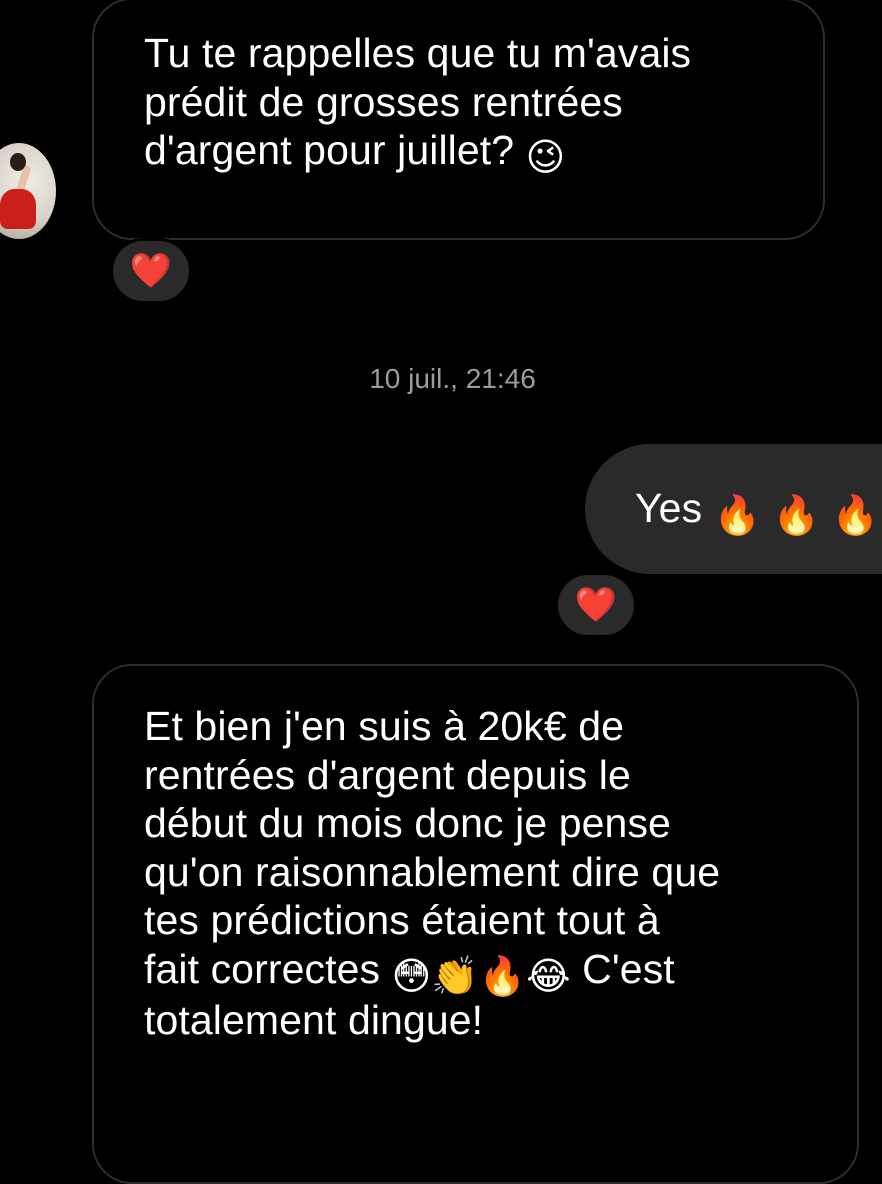  Describe the element at coordinates (383, 101) in the screenshot. I see `message-line: prédit de grosses rentrées` at that location.